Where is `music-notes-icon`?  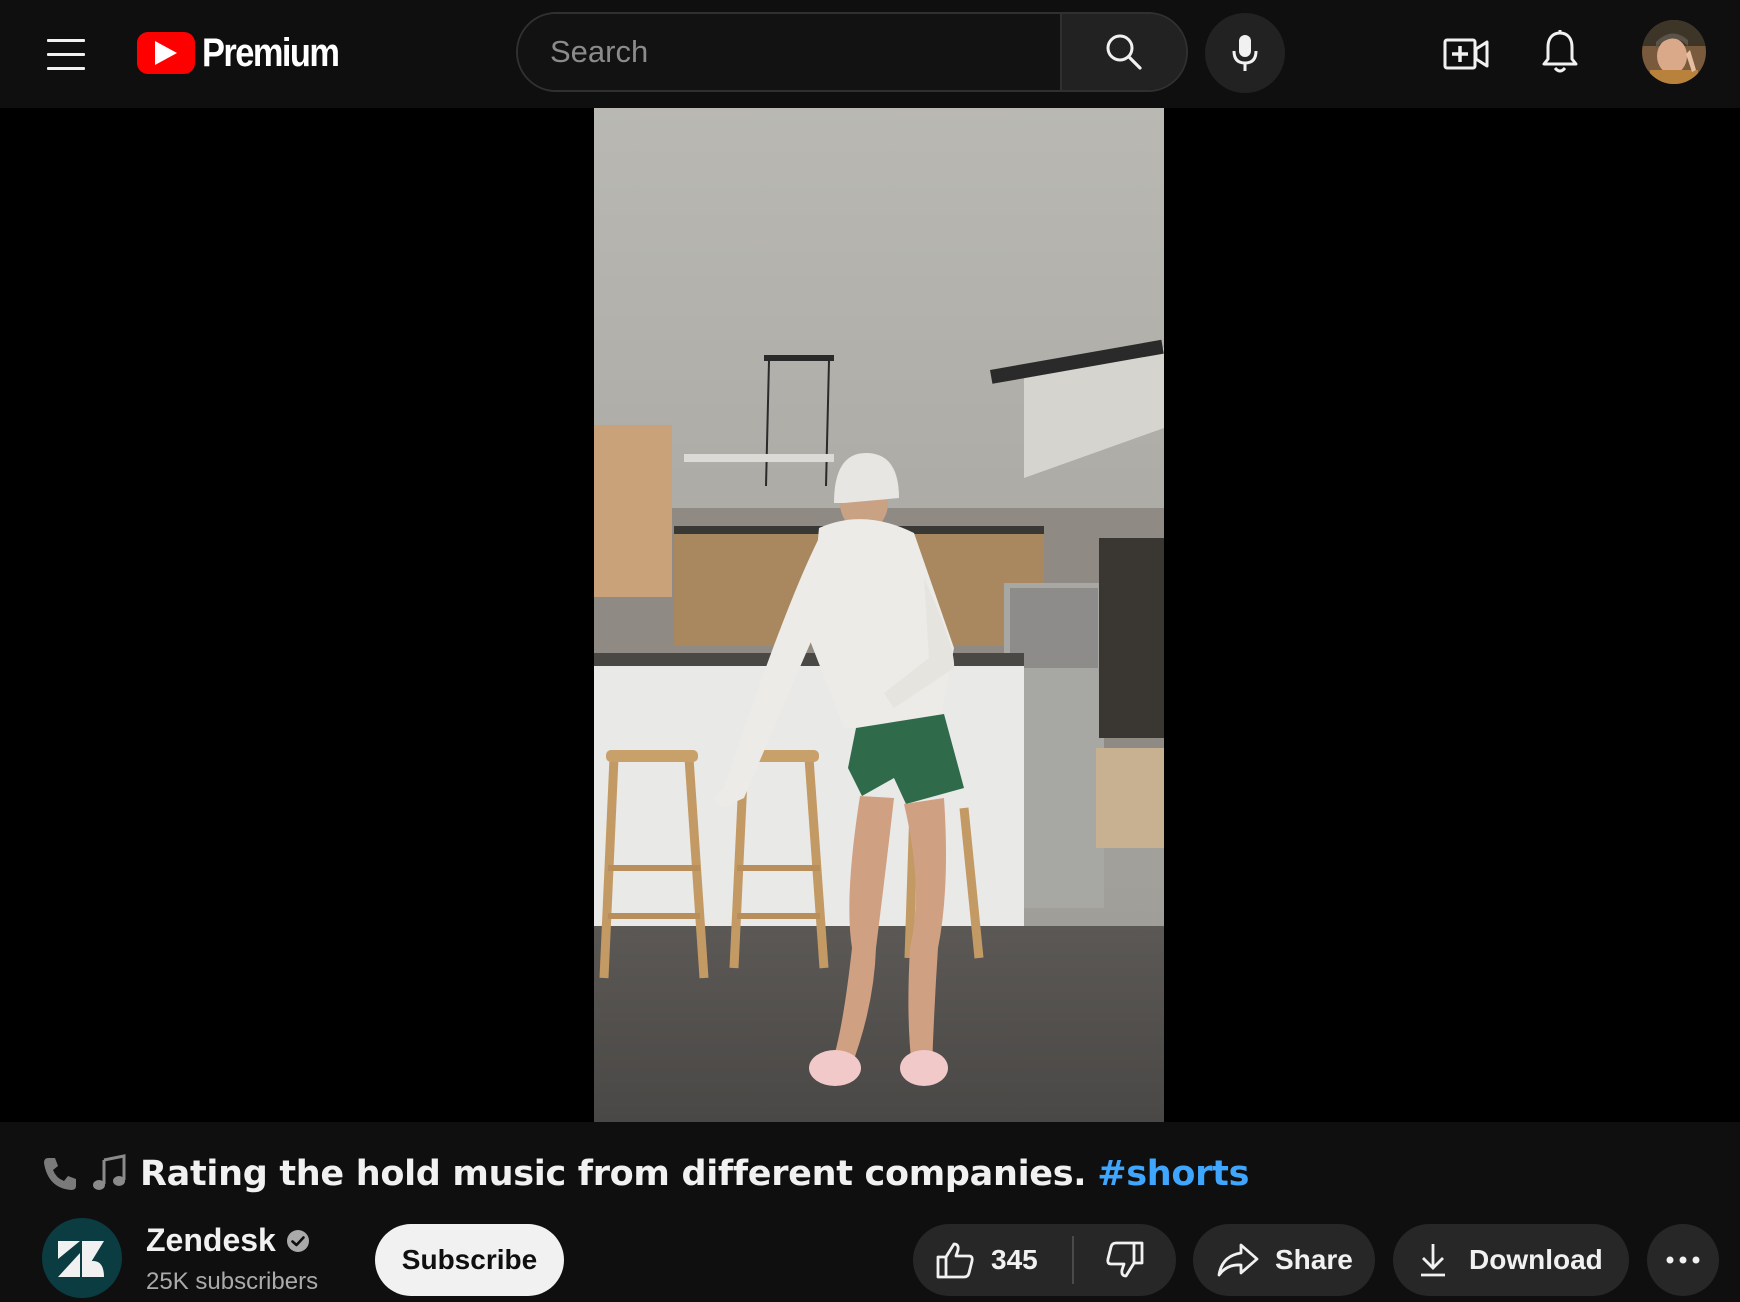
music-notes-icon is located at coordinates (110, 1174).